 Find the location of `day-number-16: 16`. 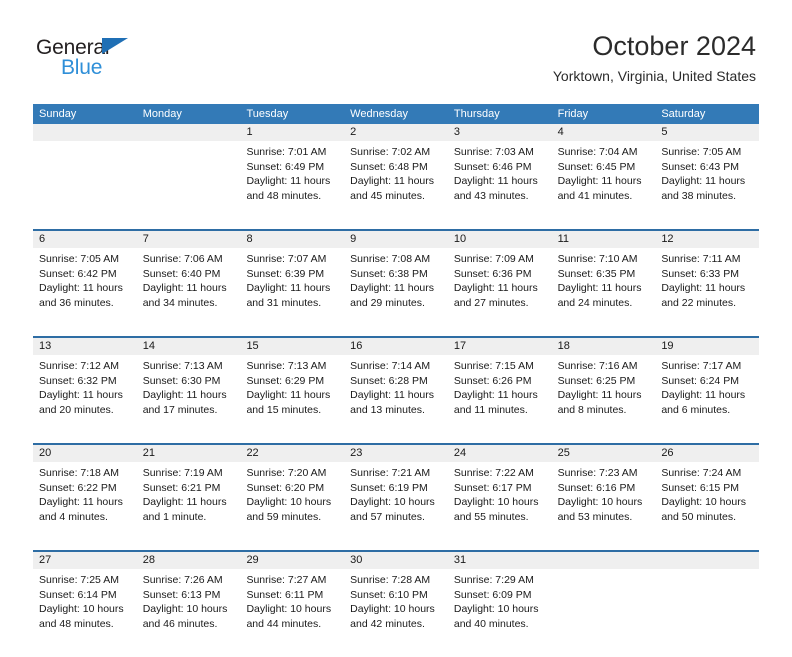

day-number-16: 16 is located at coordinates (396, 346).